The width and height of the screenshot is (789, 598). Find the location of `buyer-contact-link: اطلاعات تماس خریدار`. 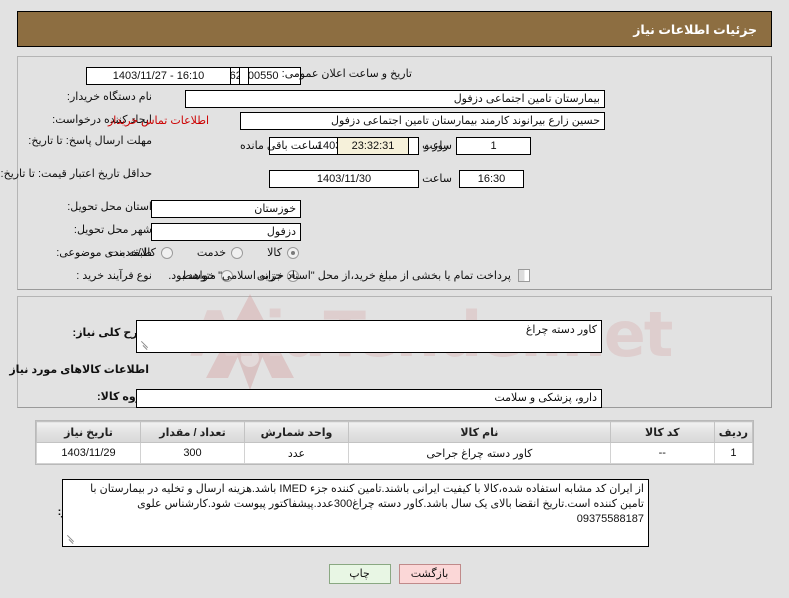

buyer-contact-link: اطلاعات تماس خریدار is located at coordinates (158, 120).